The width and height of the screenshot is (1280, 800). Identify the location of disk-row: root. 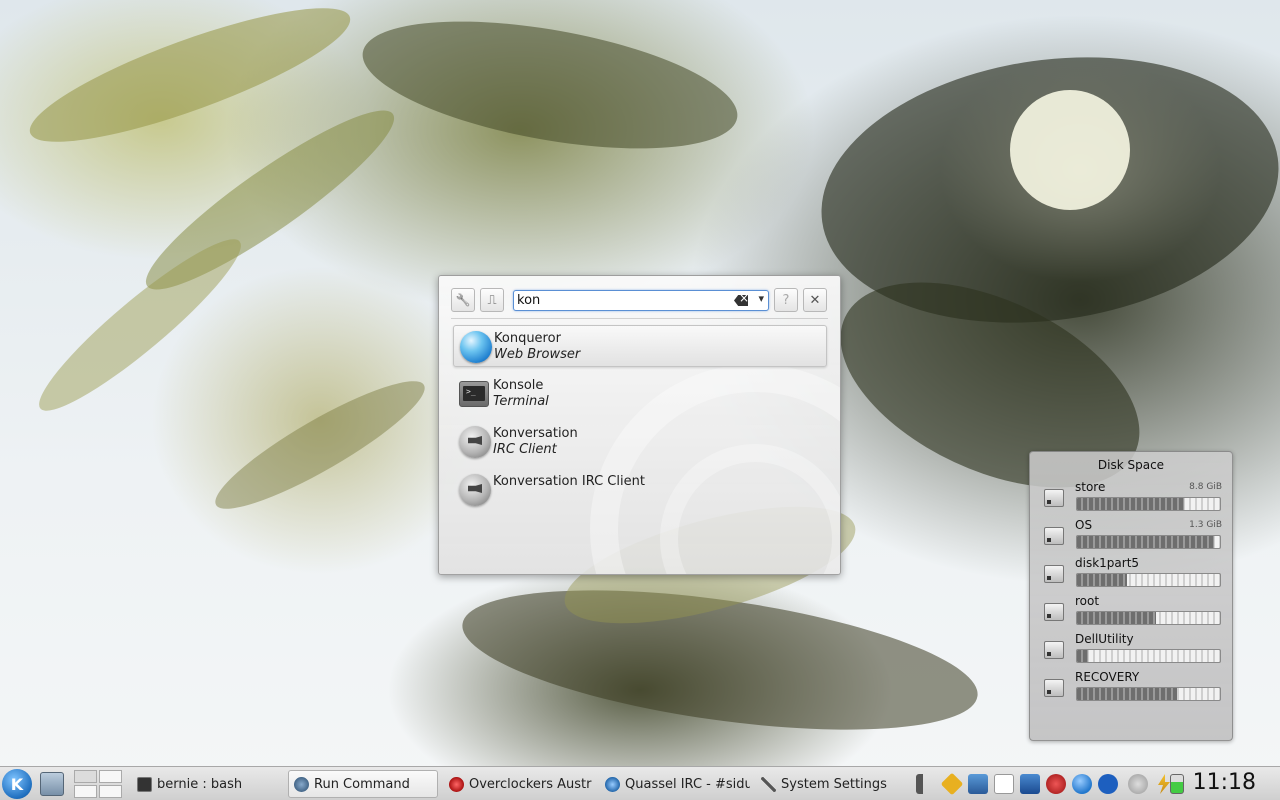
(1131, 613).